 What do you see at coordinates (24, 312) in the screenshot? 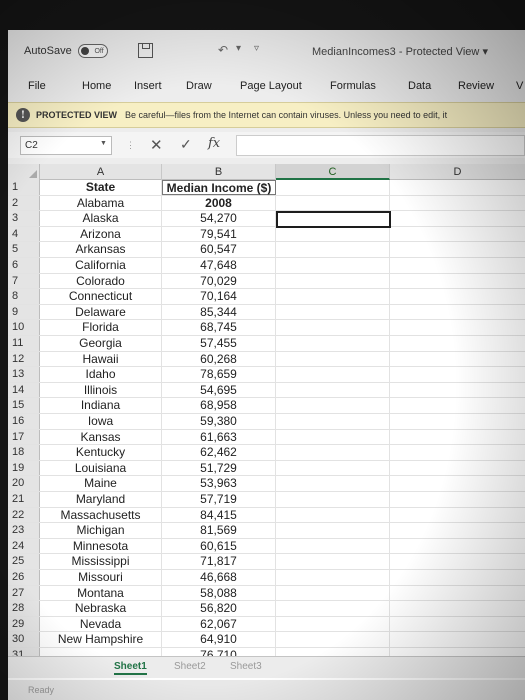
I see `row-header: 9` at bounding box center [24, 312].